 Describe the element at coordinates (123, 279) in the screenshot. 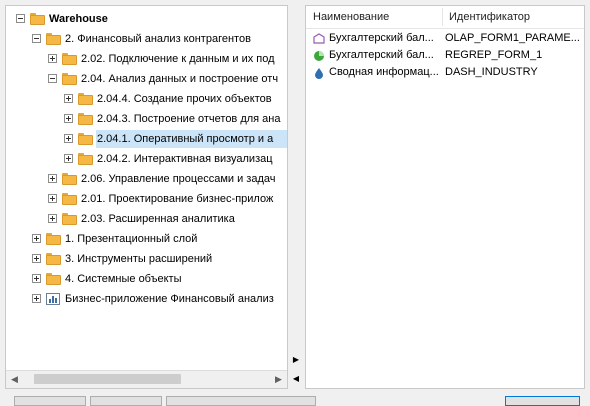

I see `tree-node-label: 4. Системные объекты` at that location.